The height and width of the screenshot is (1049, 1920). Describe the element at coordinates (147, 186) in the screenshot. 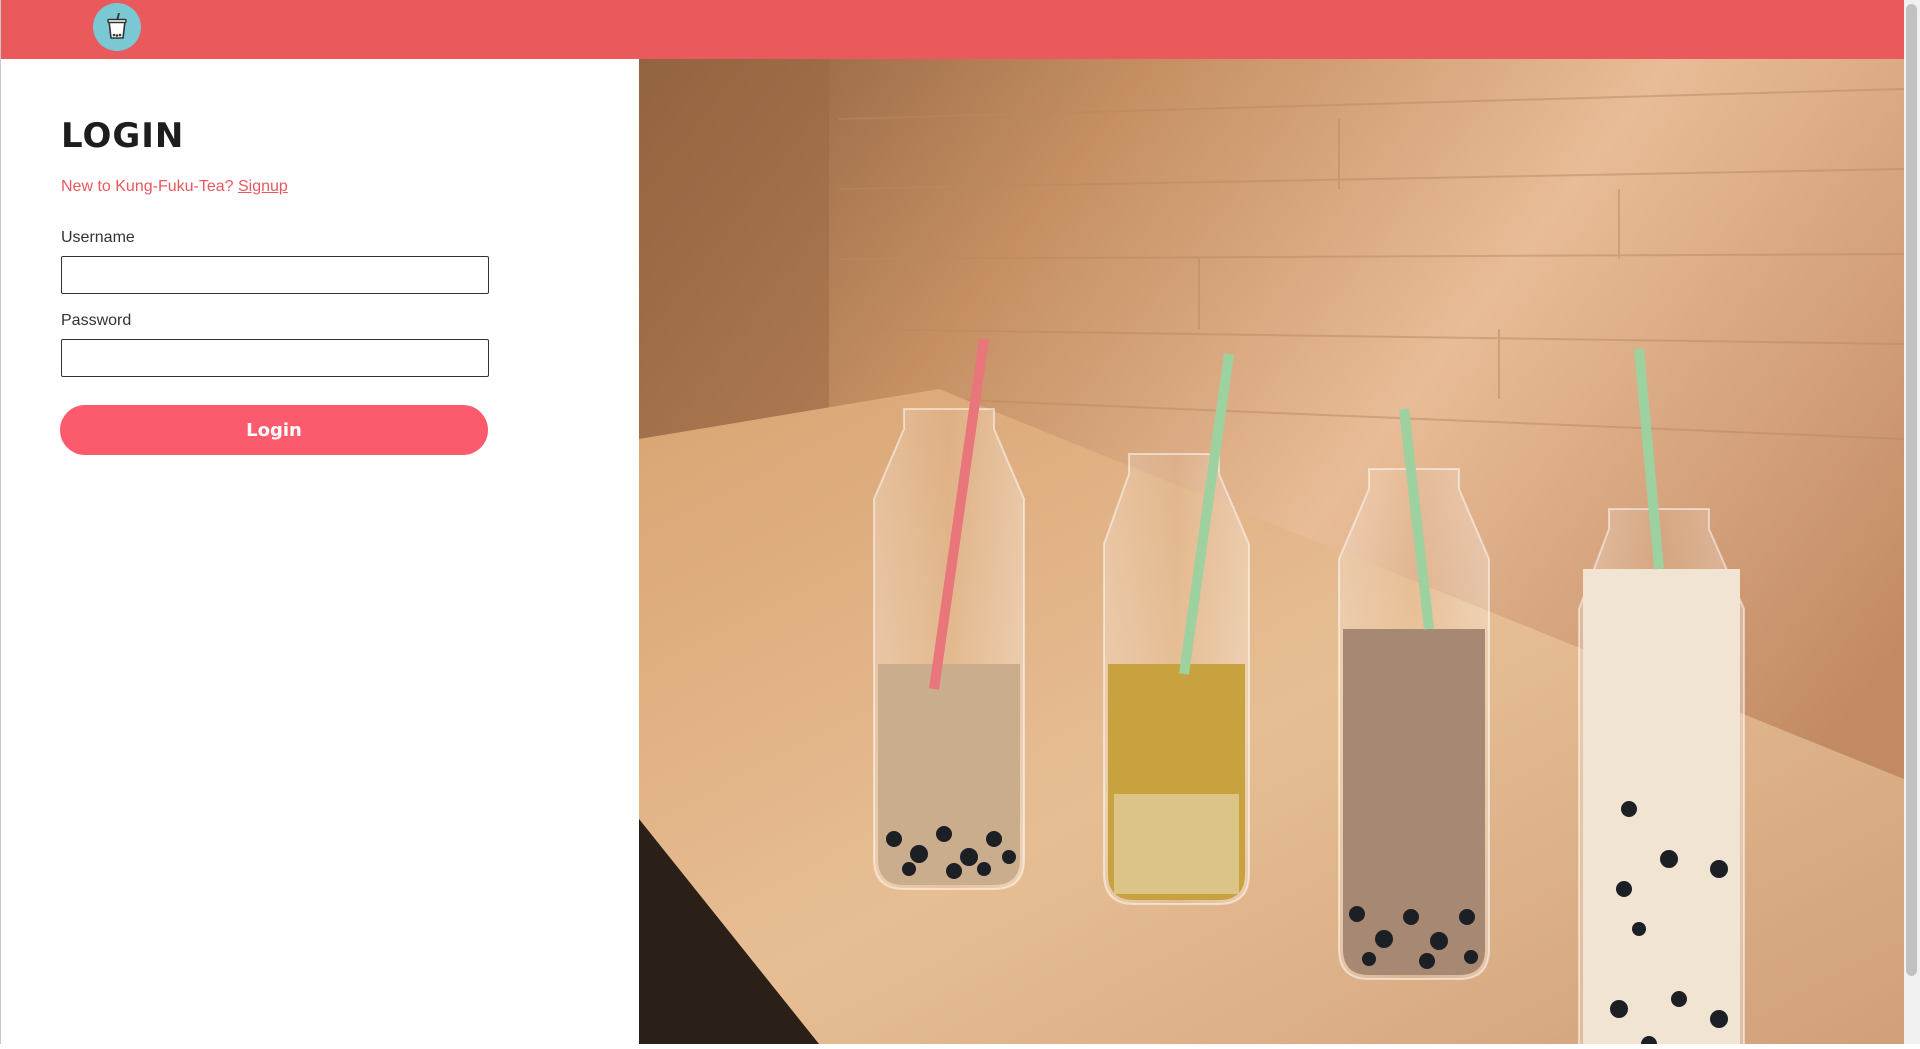

I see `signup-prompt-text: New to Kung-Fuku-Tea?` at that location.